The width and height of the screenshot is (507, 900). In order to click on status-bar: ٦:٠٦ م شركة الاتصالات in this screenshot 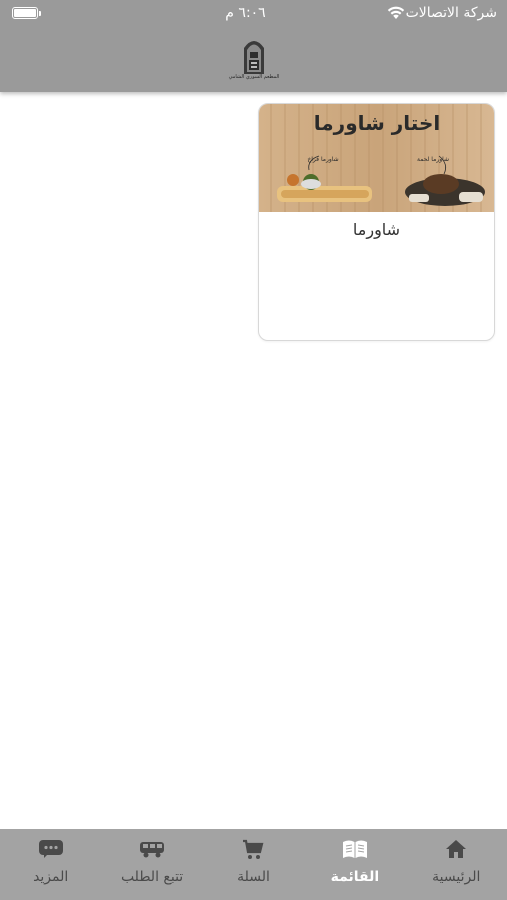, I will do `click(253, 14)`.